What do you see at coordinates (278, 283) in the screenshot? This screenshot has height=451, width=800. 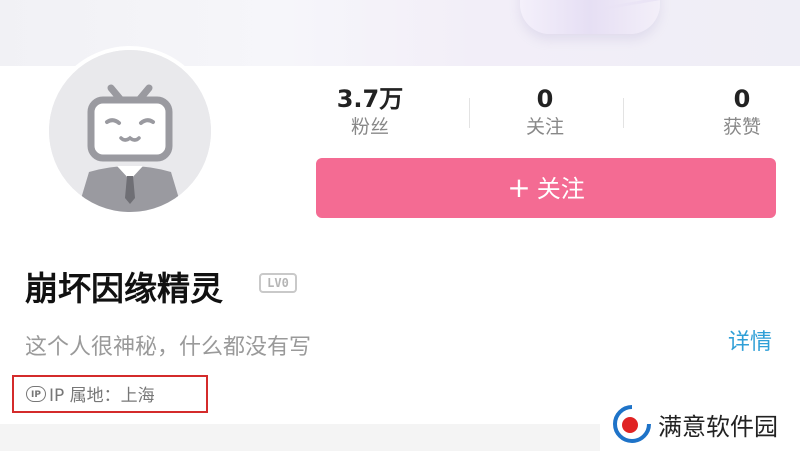 I see `level-badge: LV0` at bounding box center [278, 283].